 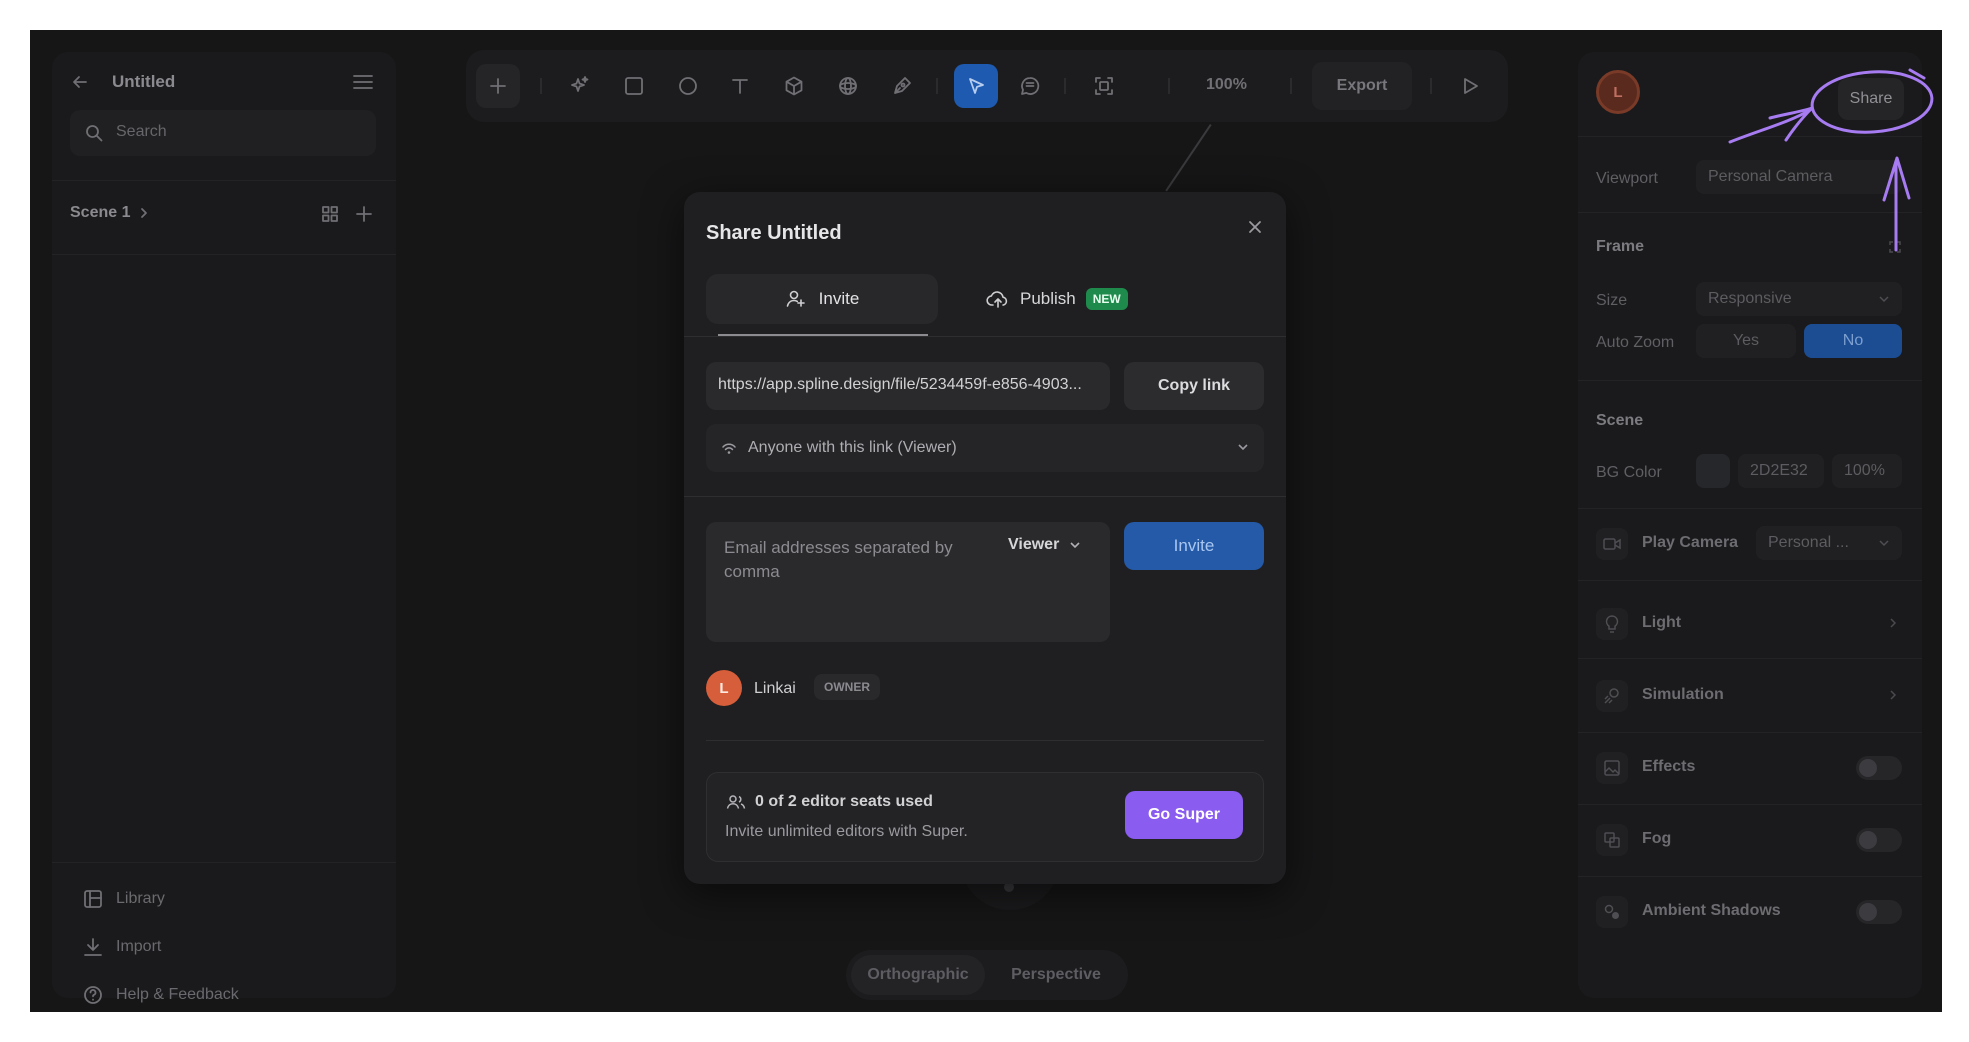 What do you see at coordinates (1853, 341) in the screenshot?
I see `autozoom-no-button: No` at bounding box center [1853, 341].